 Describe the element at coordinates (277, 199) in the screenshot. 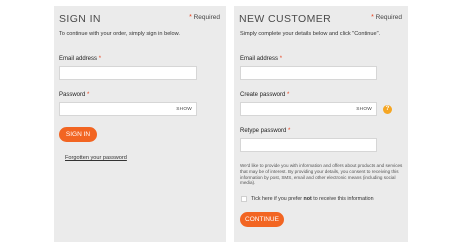

I see `optout-prefix: Tick here if you prefer` at that location.